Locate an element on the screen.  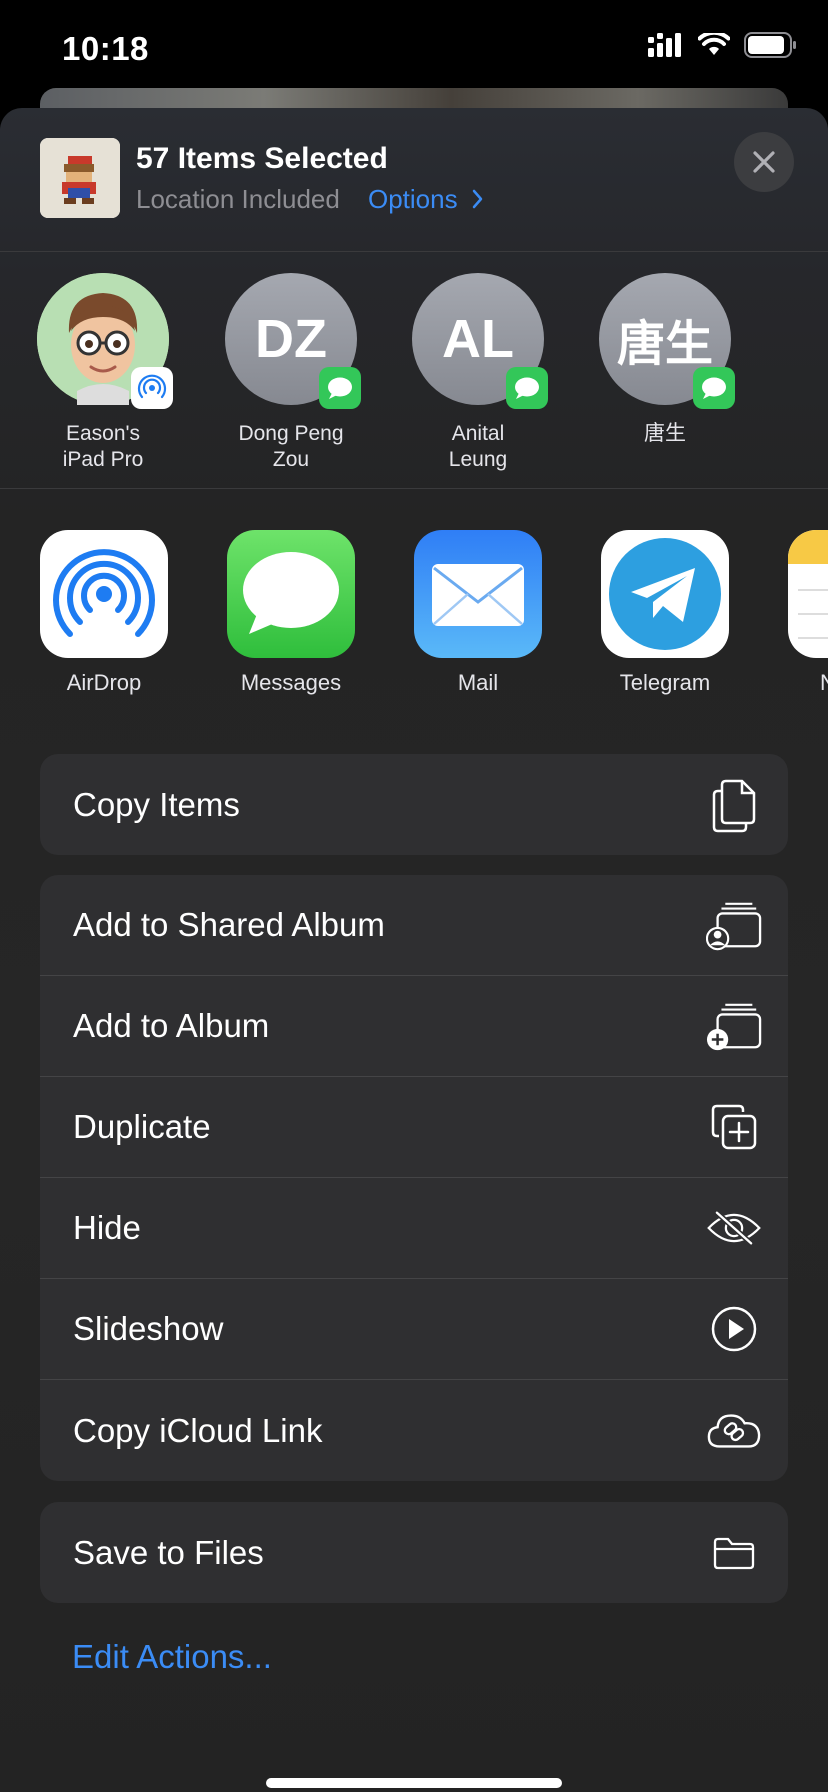
mail-icon is located at coordinates (478, 594).